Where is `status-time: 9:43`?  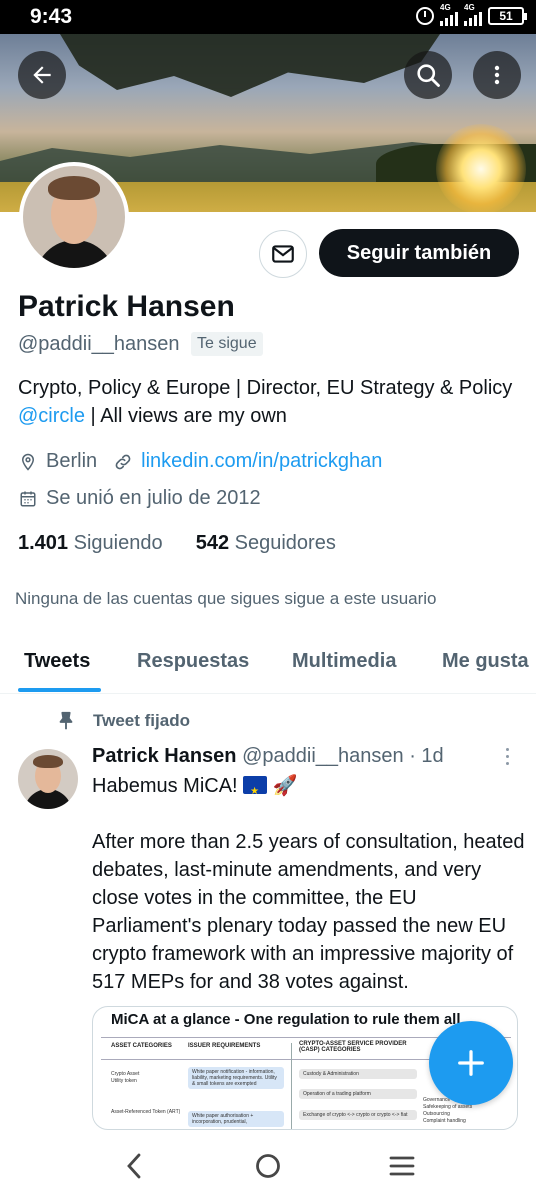
status-time: 9:43 is located at coordinates (51, 16).